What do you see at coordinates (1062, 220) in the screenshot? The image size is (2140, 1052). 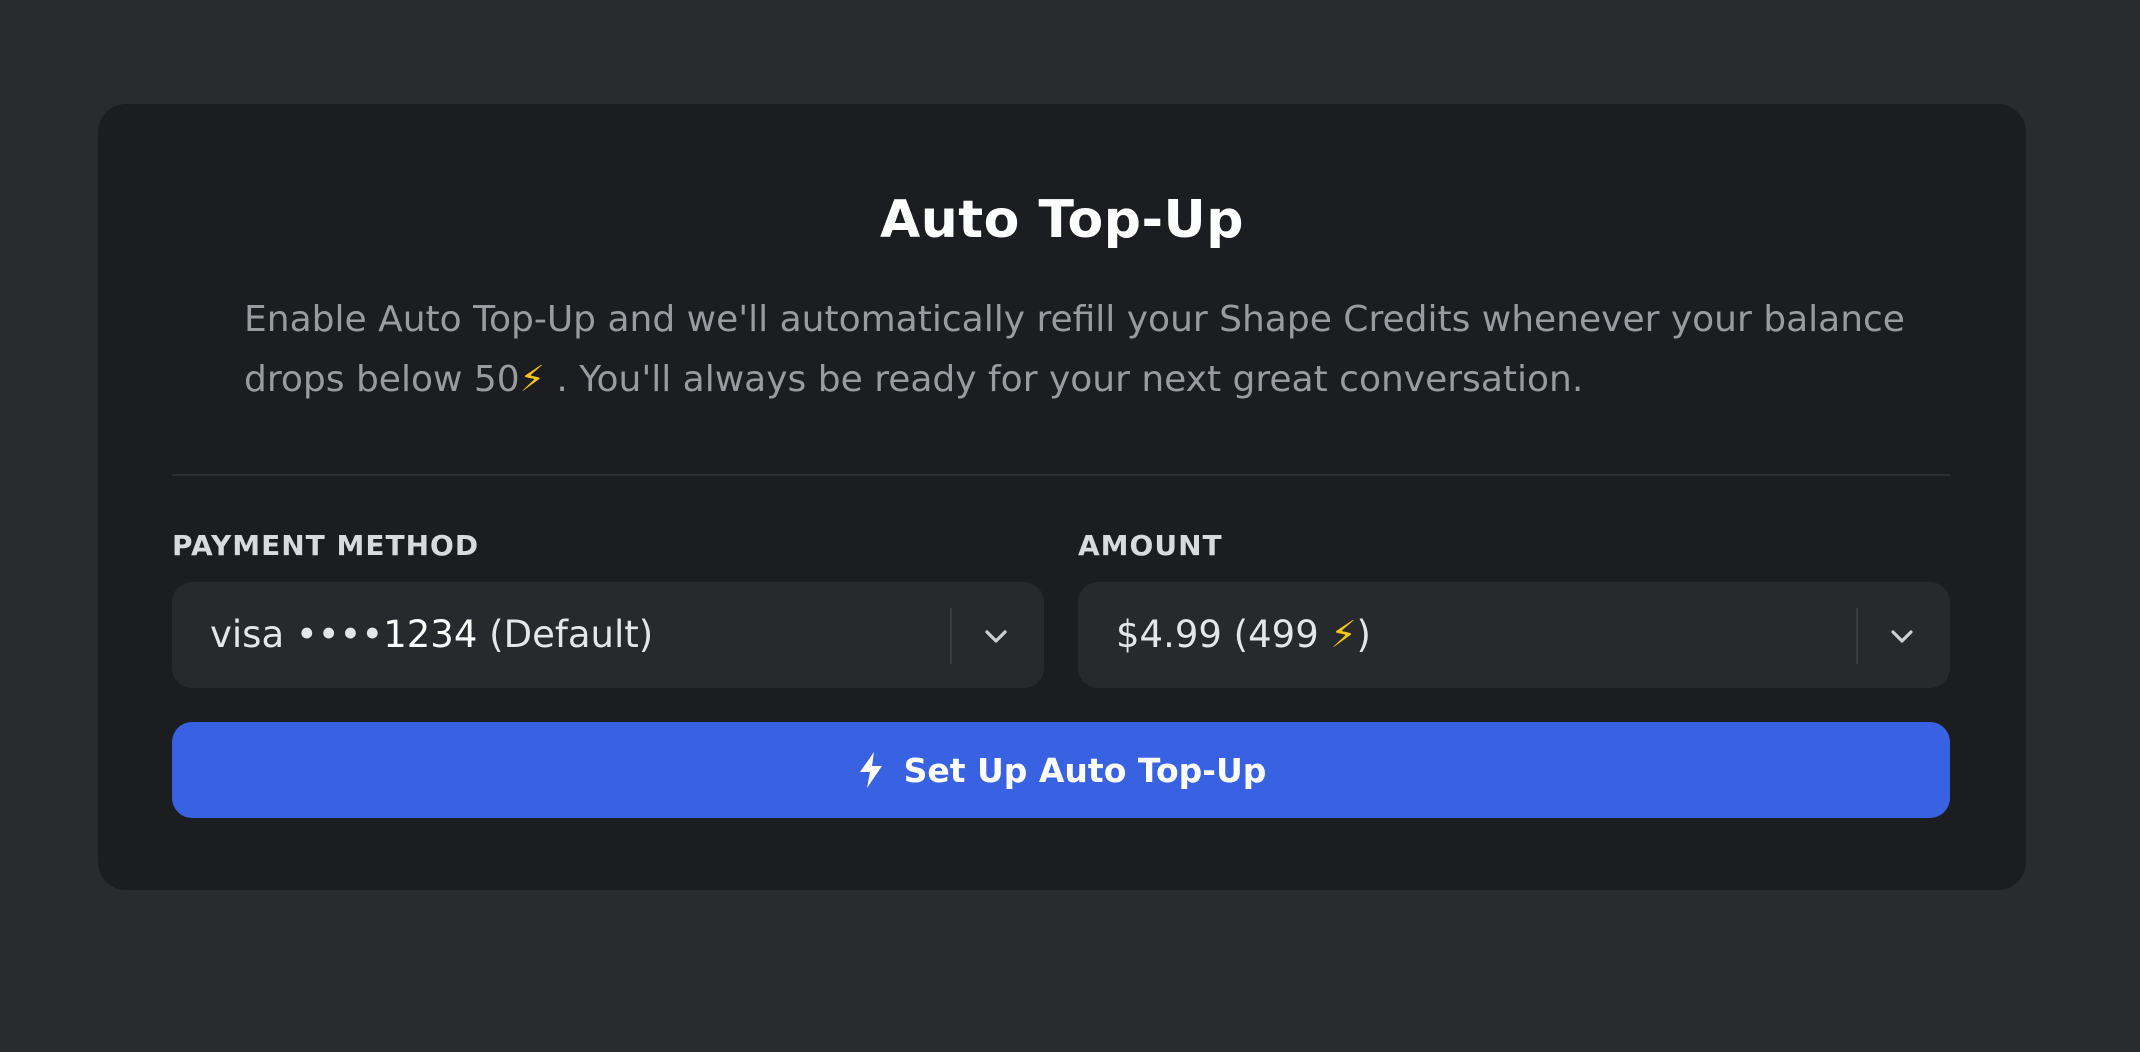 I see `card-title: Auto Top-Up` at bounding box center [1062, 220].